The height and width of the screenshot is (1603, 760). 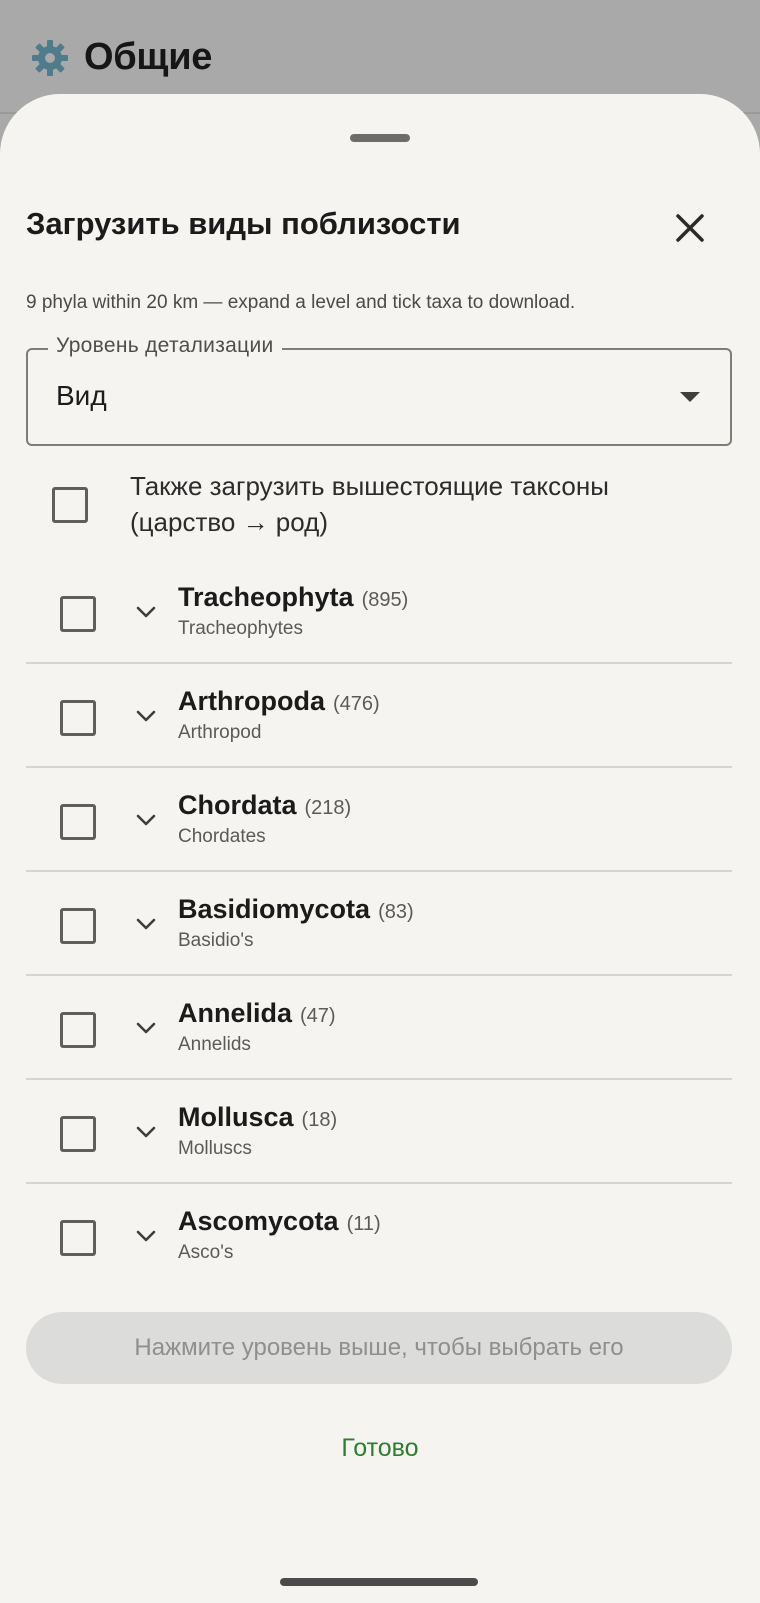 I want to click on done-button: Готово, so click(x=380, y=1448).